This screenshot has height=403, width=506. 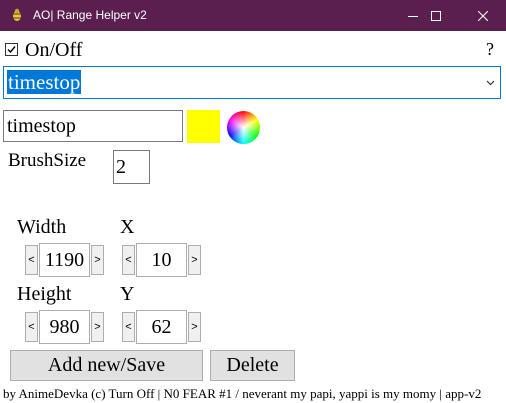 What do you see at coordinates (106, 365) in the screenshot?
I see `add-save-button: Add new/Save` at bounding box center [106, 365].